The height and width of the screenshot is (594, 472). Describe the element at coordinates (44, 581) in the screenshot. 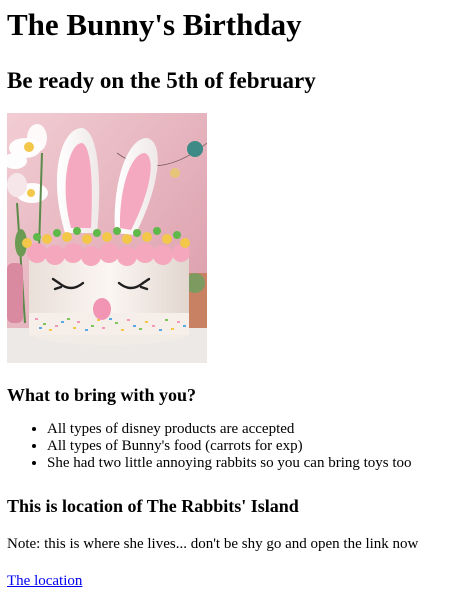

I see `location-link: The location` at that location.